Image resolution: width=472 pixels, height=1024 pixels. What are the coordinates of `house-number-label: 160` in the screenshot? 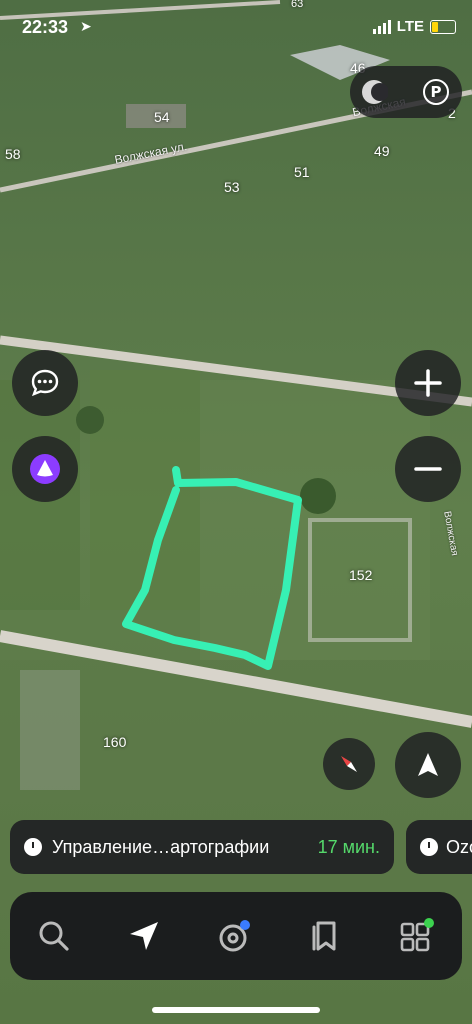 It's located at (115, 742).